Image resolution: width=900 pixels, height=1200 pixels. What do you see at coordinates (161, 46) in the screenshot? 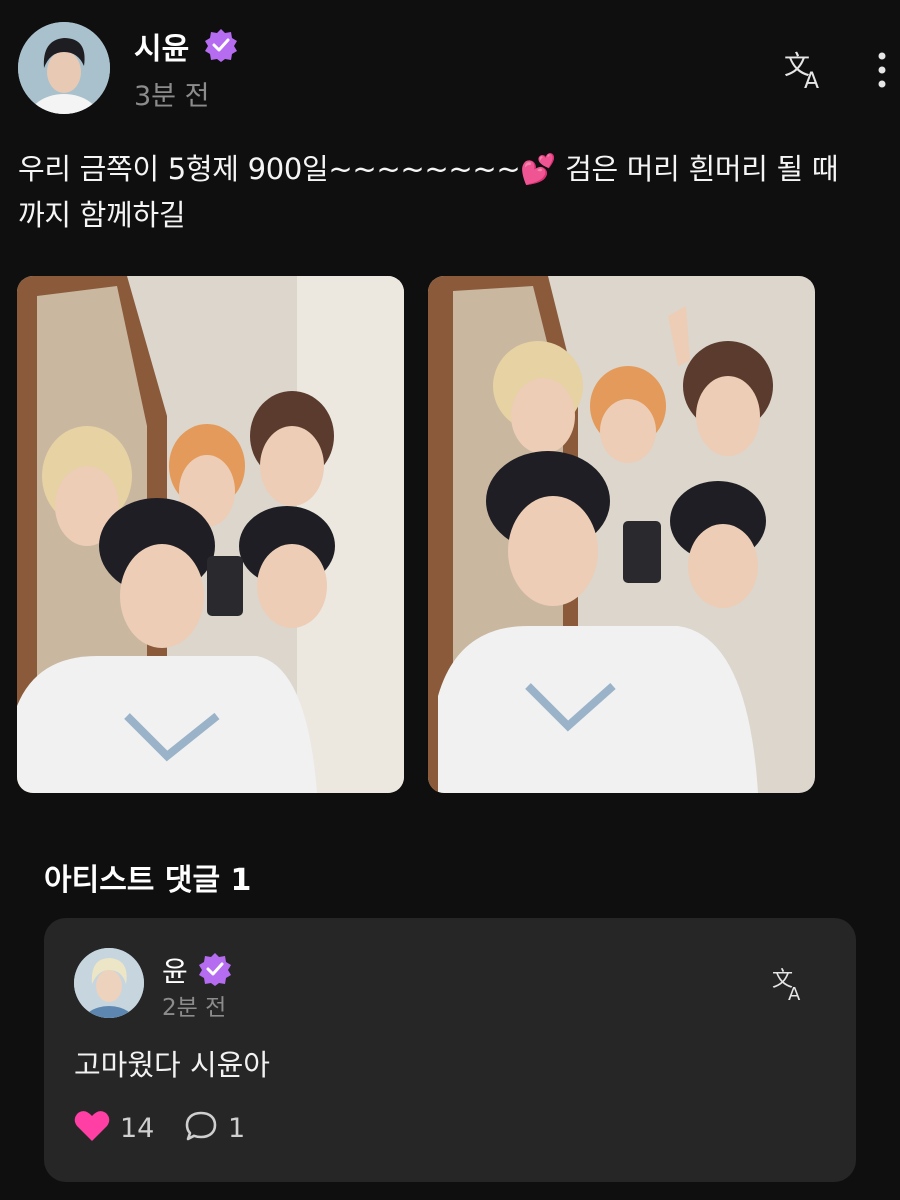
I see `author-name: 시윤` at bounding box center [161, 46].